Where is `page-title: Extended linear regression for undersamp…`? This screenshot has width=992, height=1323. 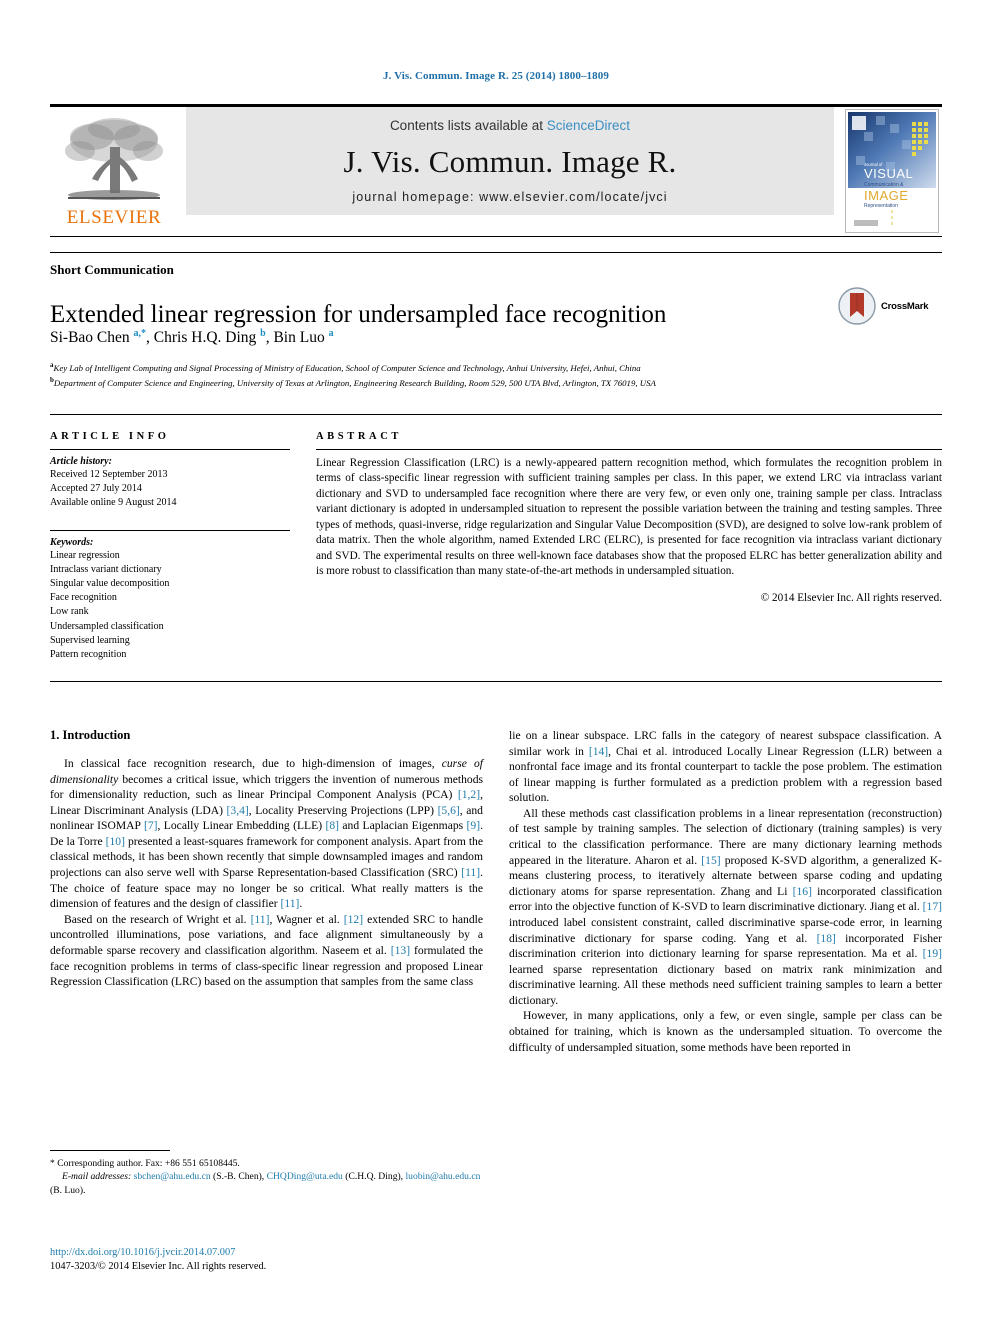
page-title: Extended linear regression for undersamp… is located at coordinates (358, 314).